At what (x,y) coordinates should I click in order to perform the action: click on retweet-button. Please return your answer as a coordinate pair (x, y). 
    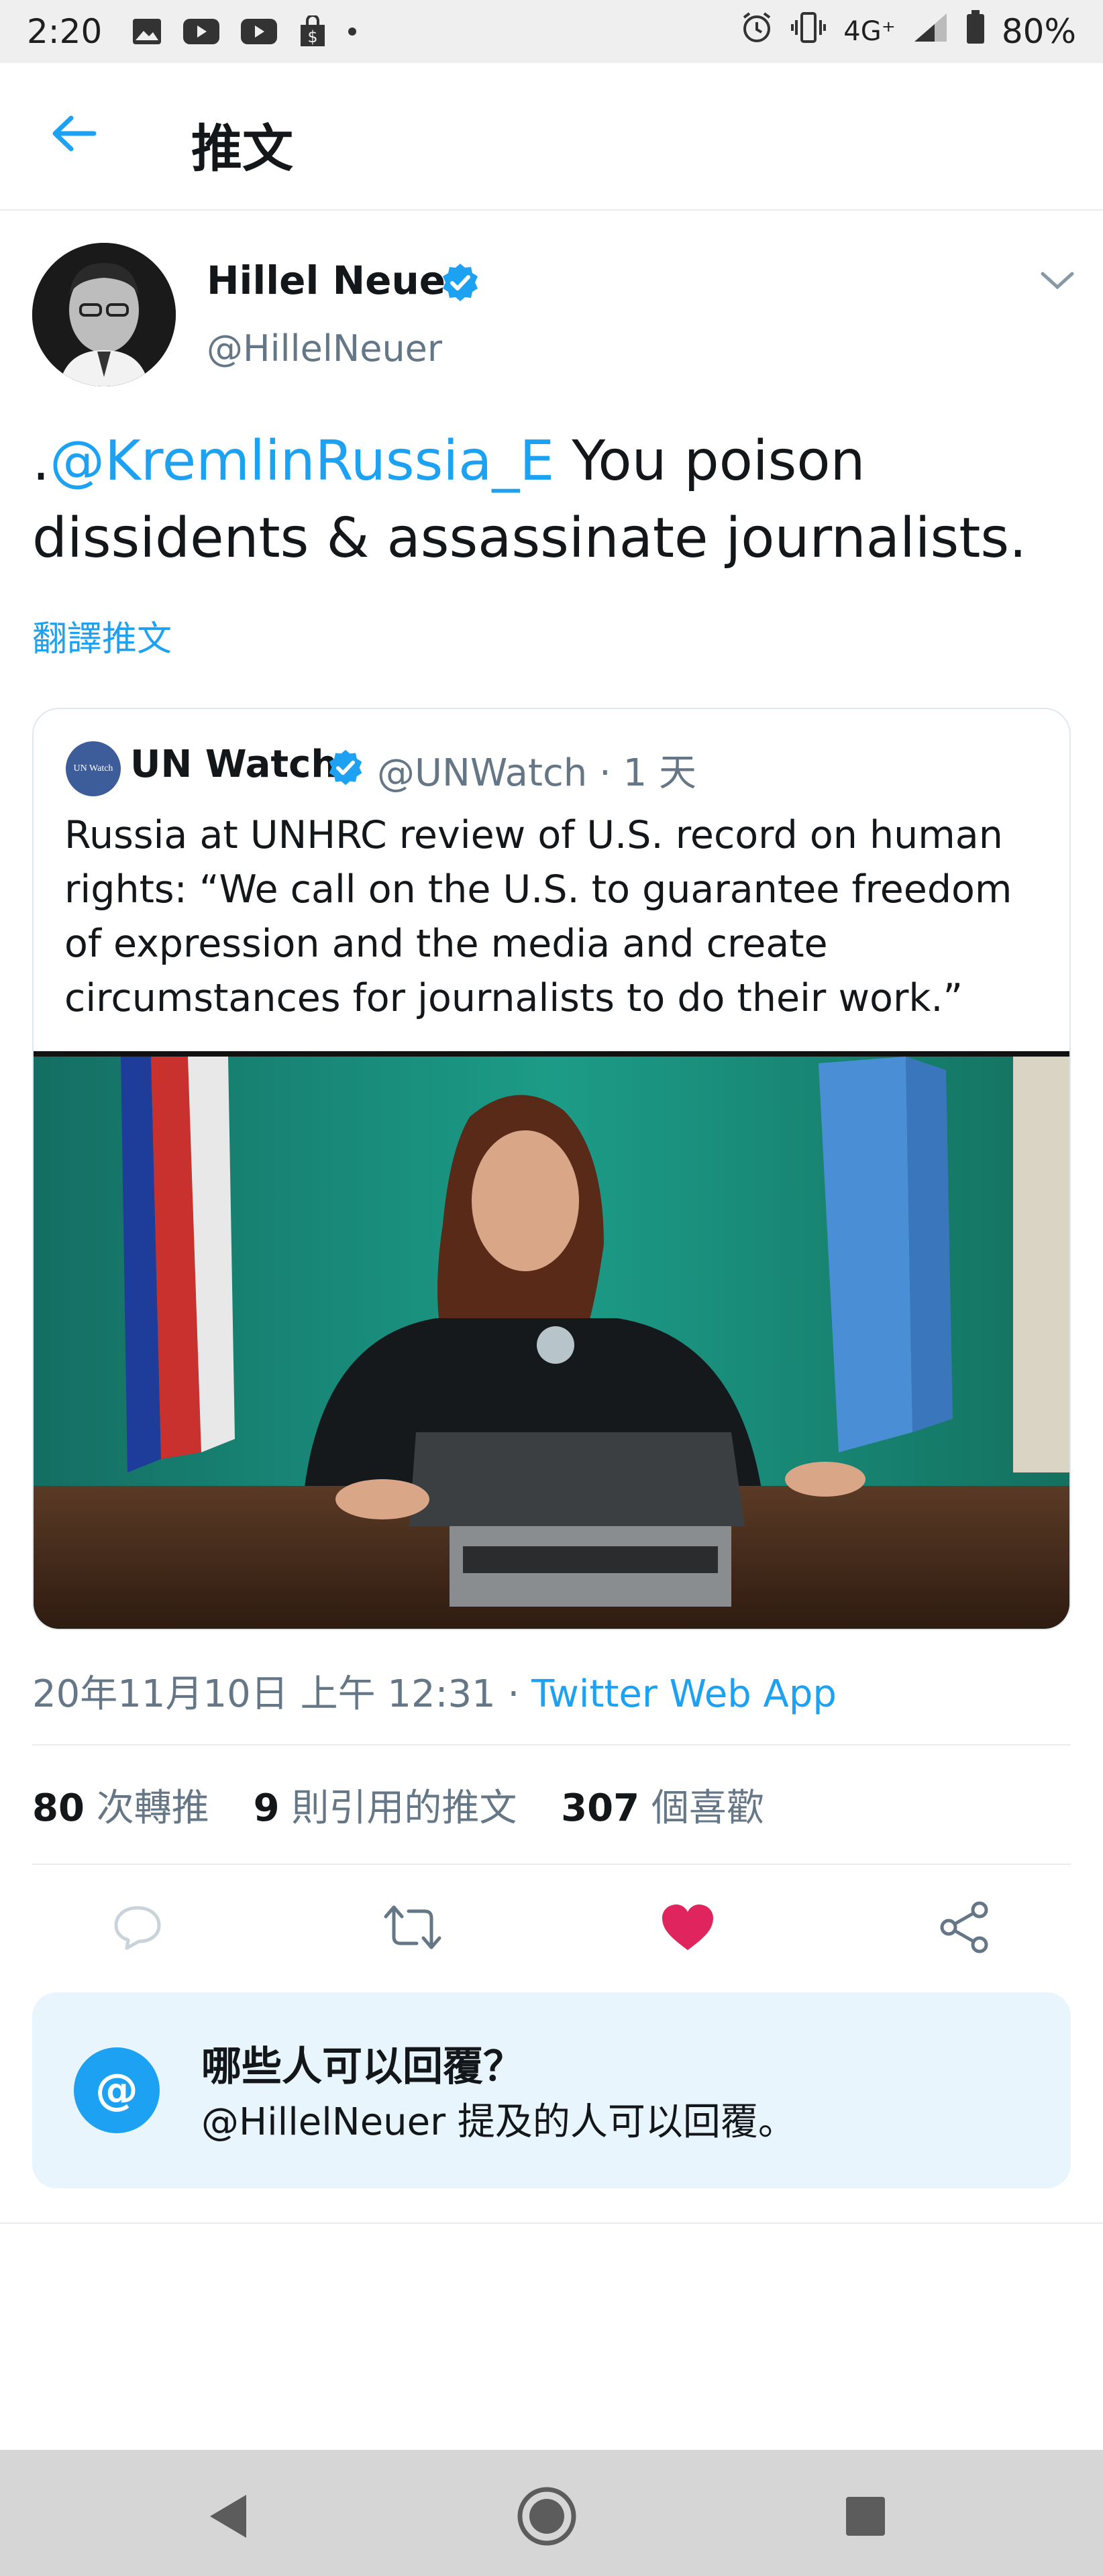
    Looking at the image, I should click on (413, 1927).